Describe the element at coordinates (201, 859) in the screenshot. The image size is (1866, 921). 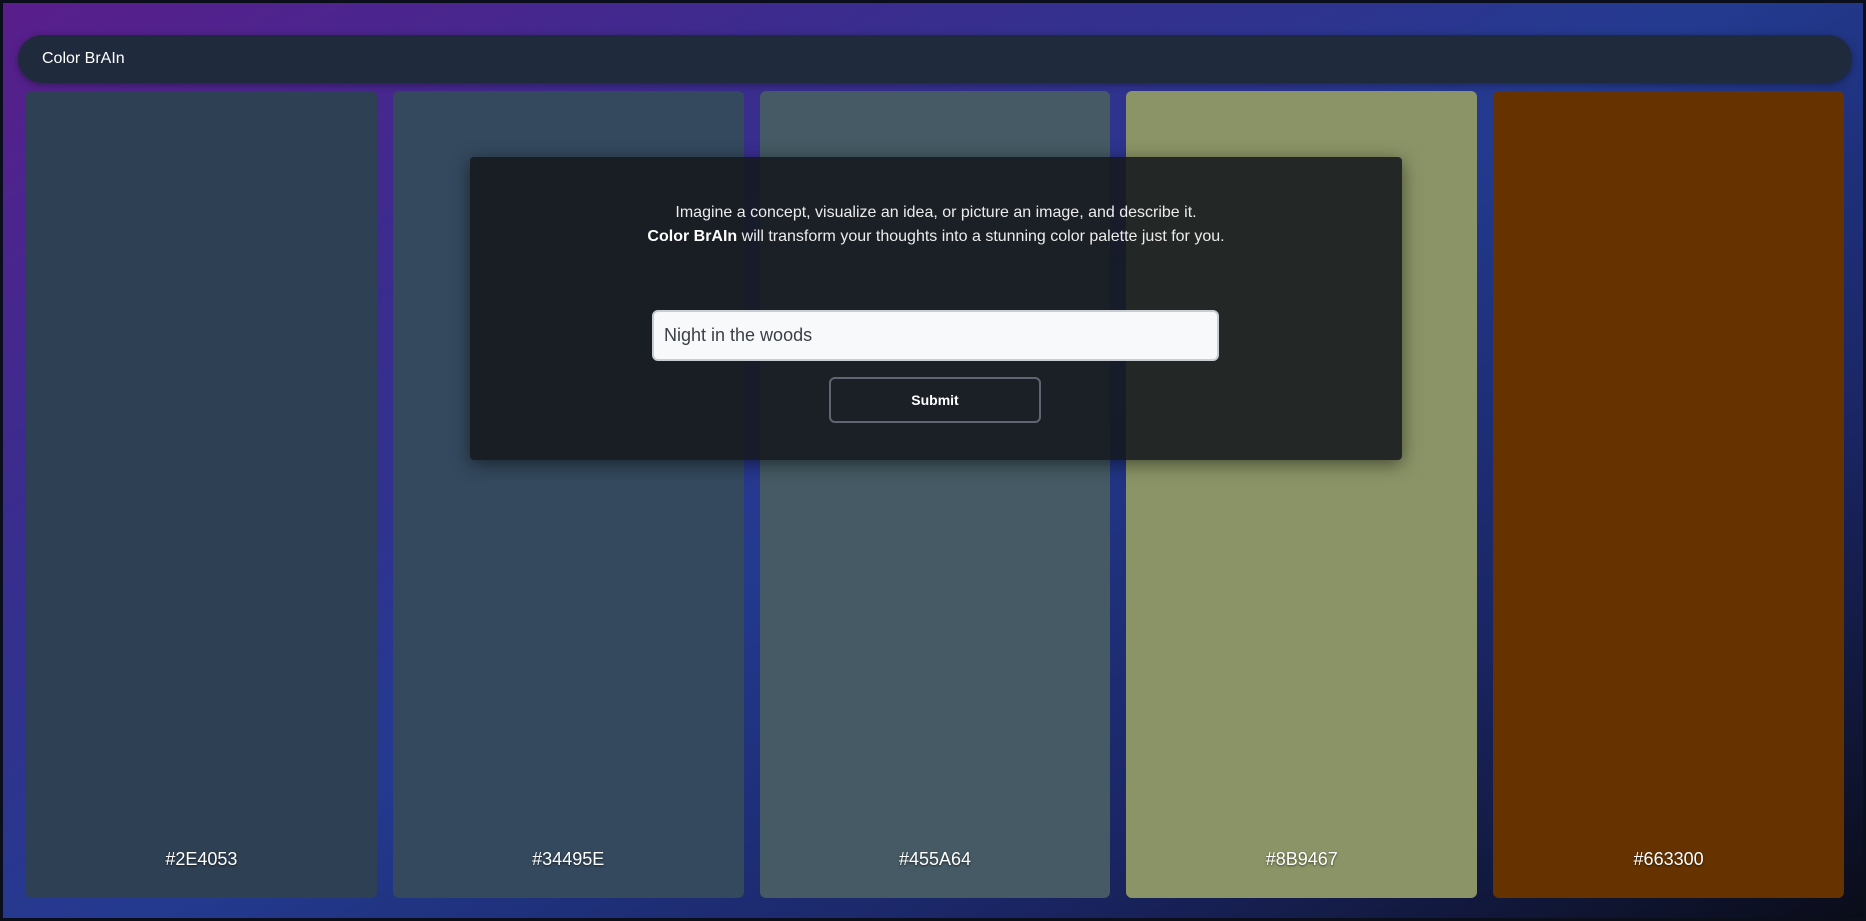
I see `swatch-hex-label: #2E4053` at that location.